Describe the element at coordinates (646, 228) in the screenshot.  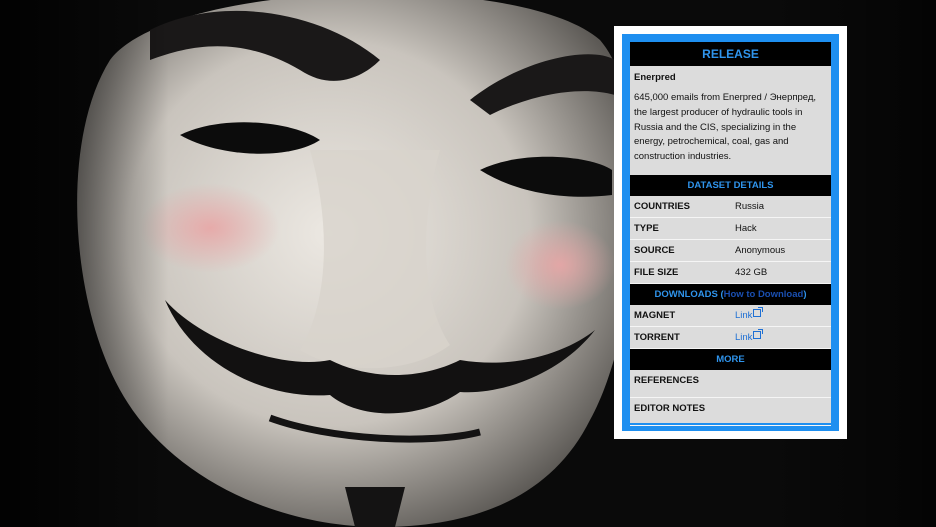
I see `detail-key: TYPE` at that location.